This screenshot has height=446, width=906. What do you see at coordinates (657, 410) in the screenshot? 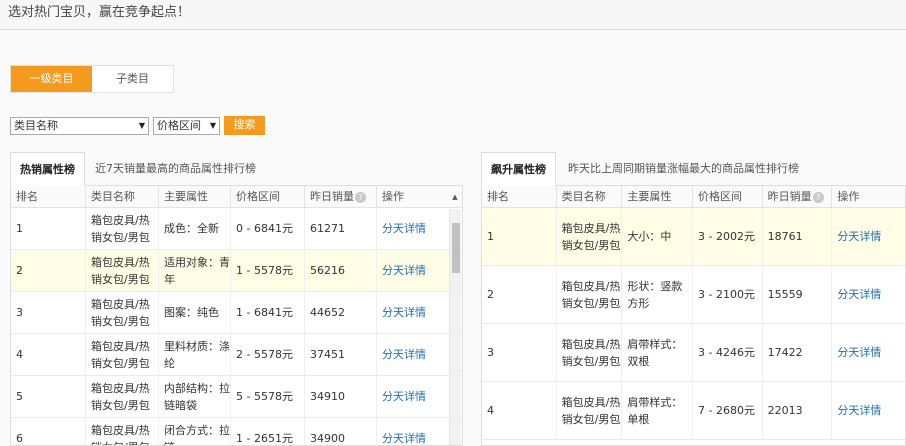
I see `attribute-cell: 肩带样式：单根` at bounding box center [657, 410].